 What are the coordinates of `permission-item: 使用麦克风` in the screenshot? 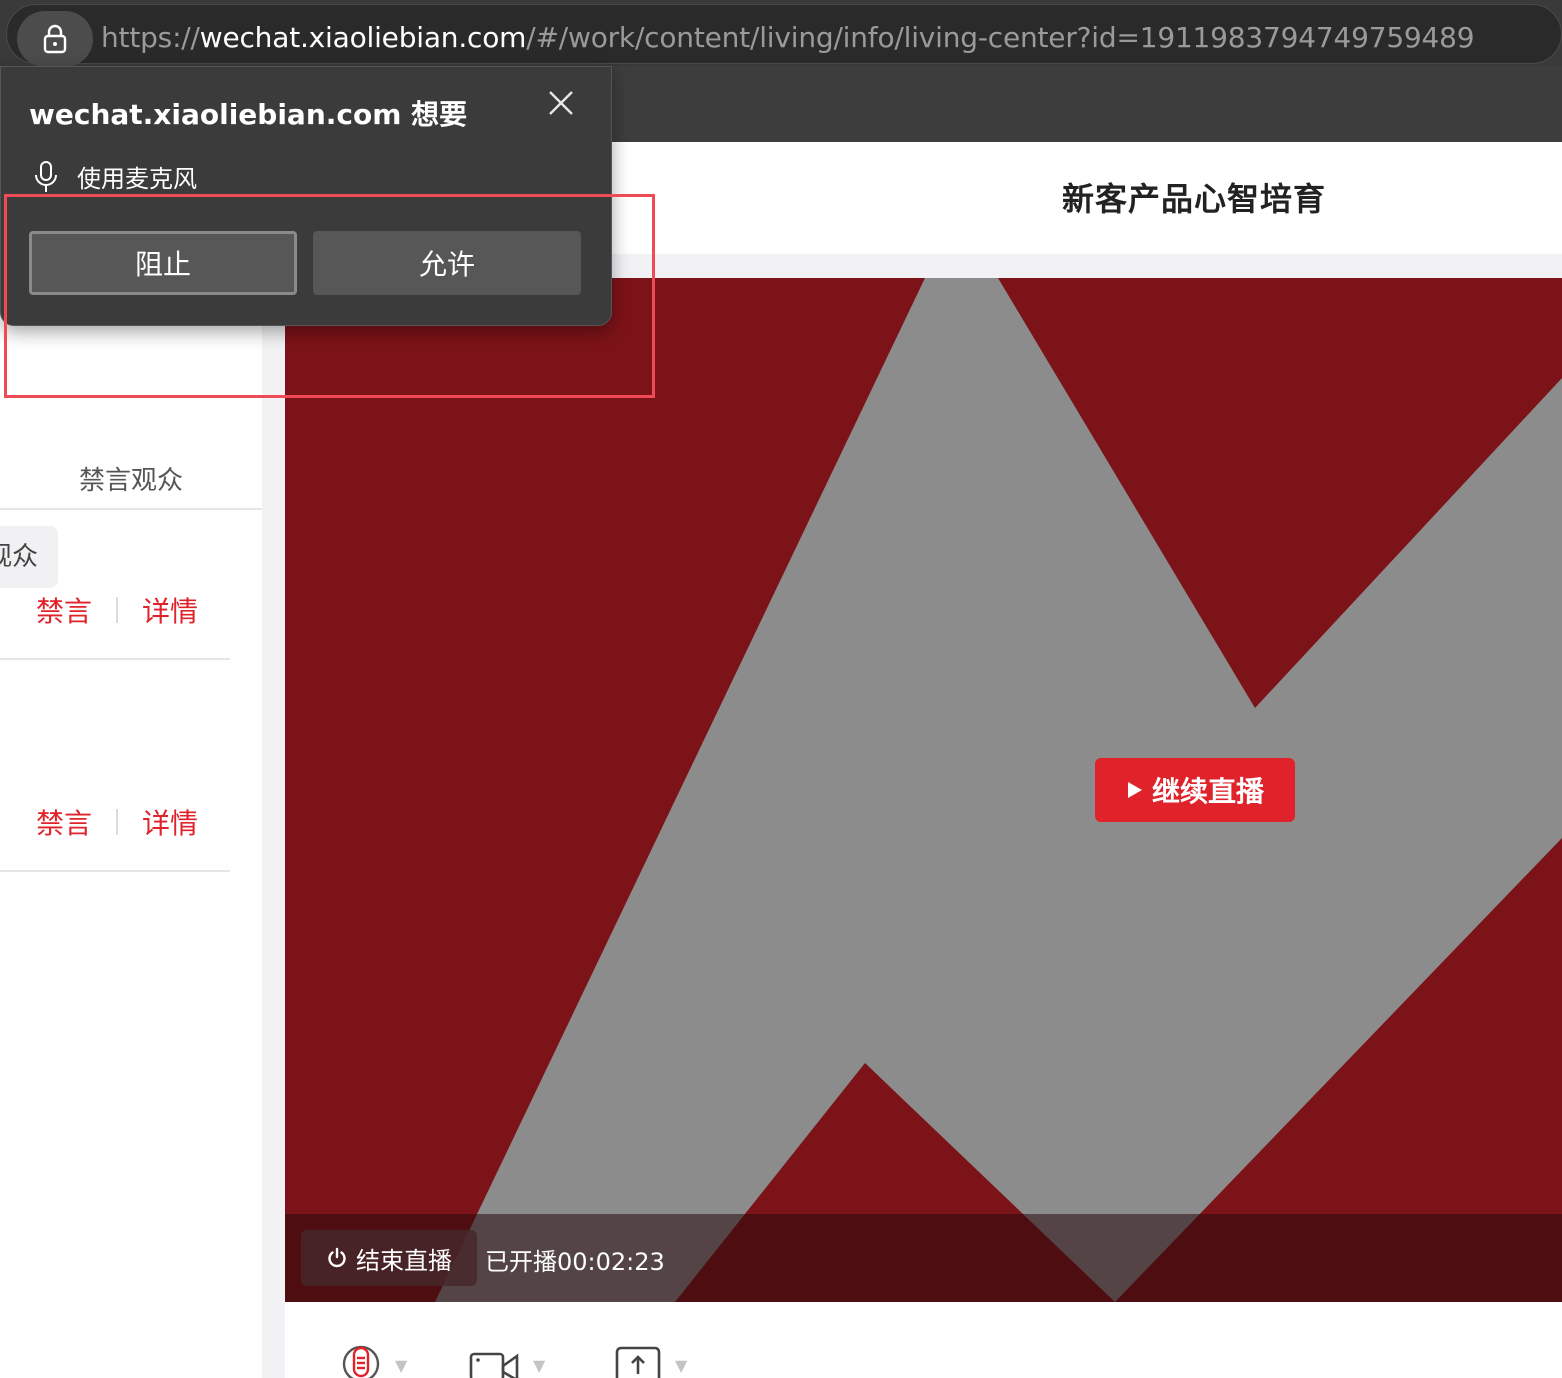 It's located at (115, 176).